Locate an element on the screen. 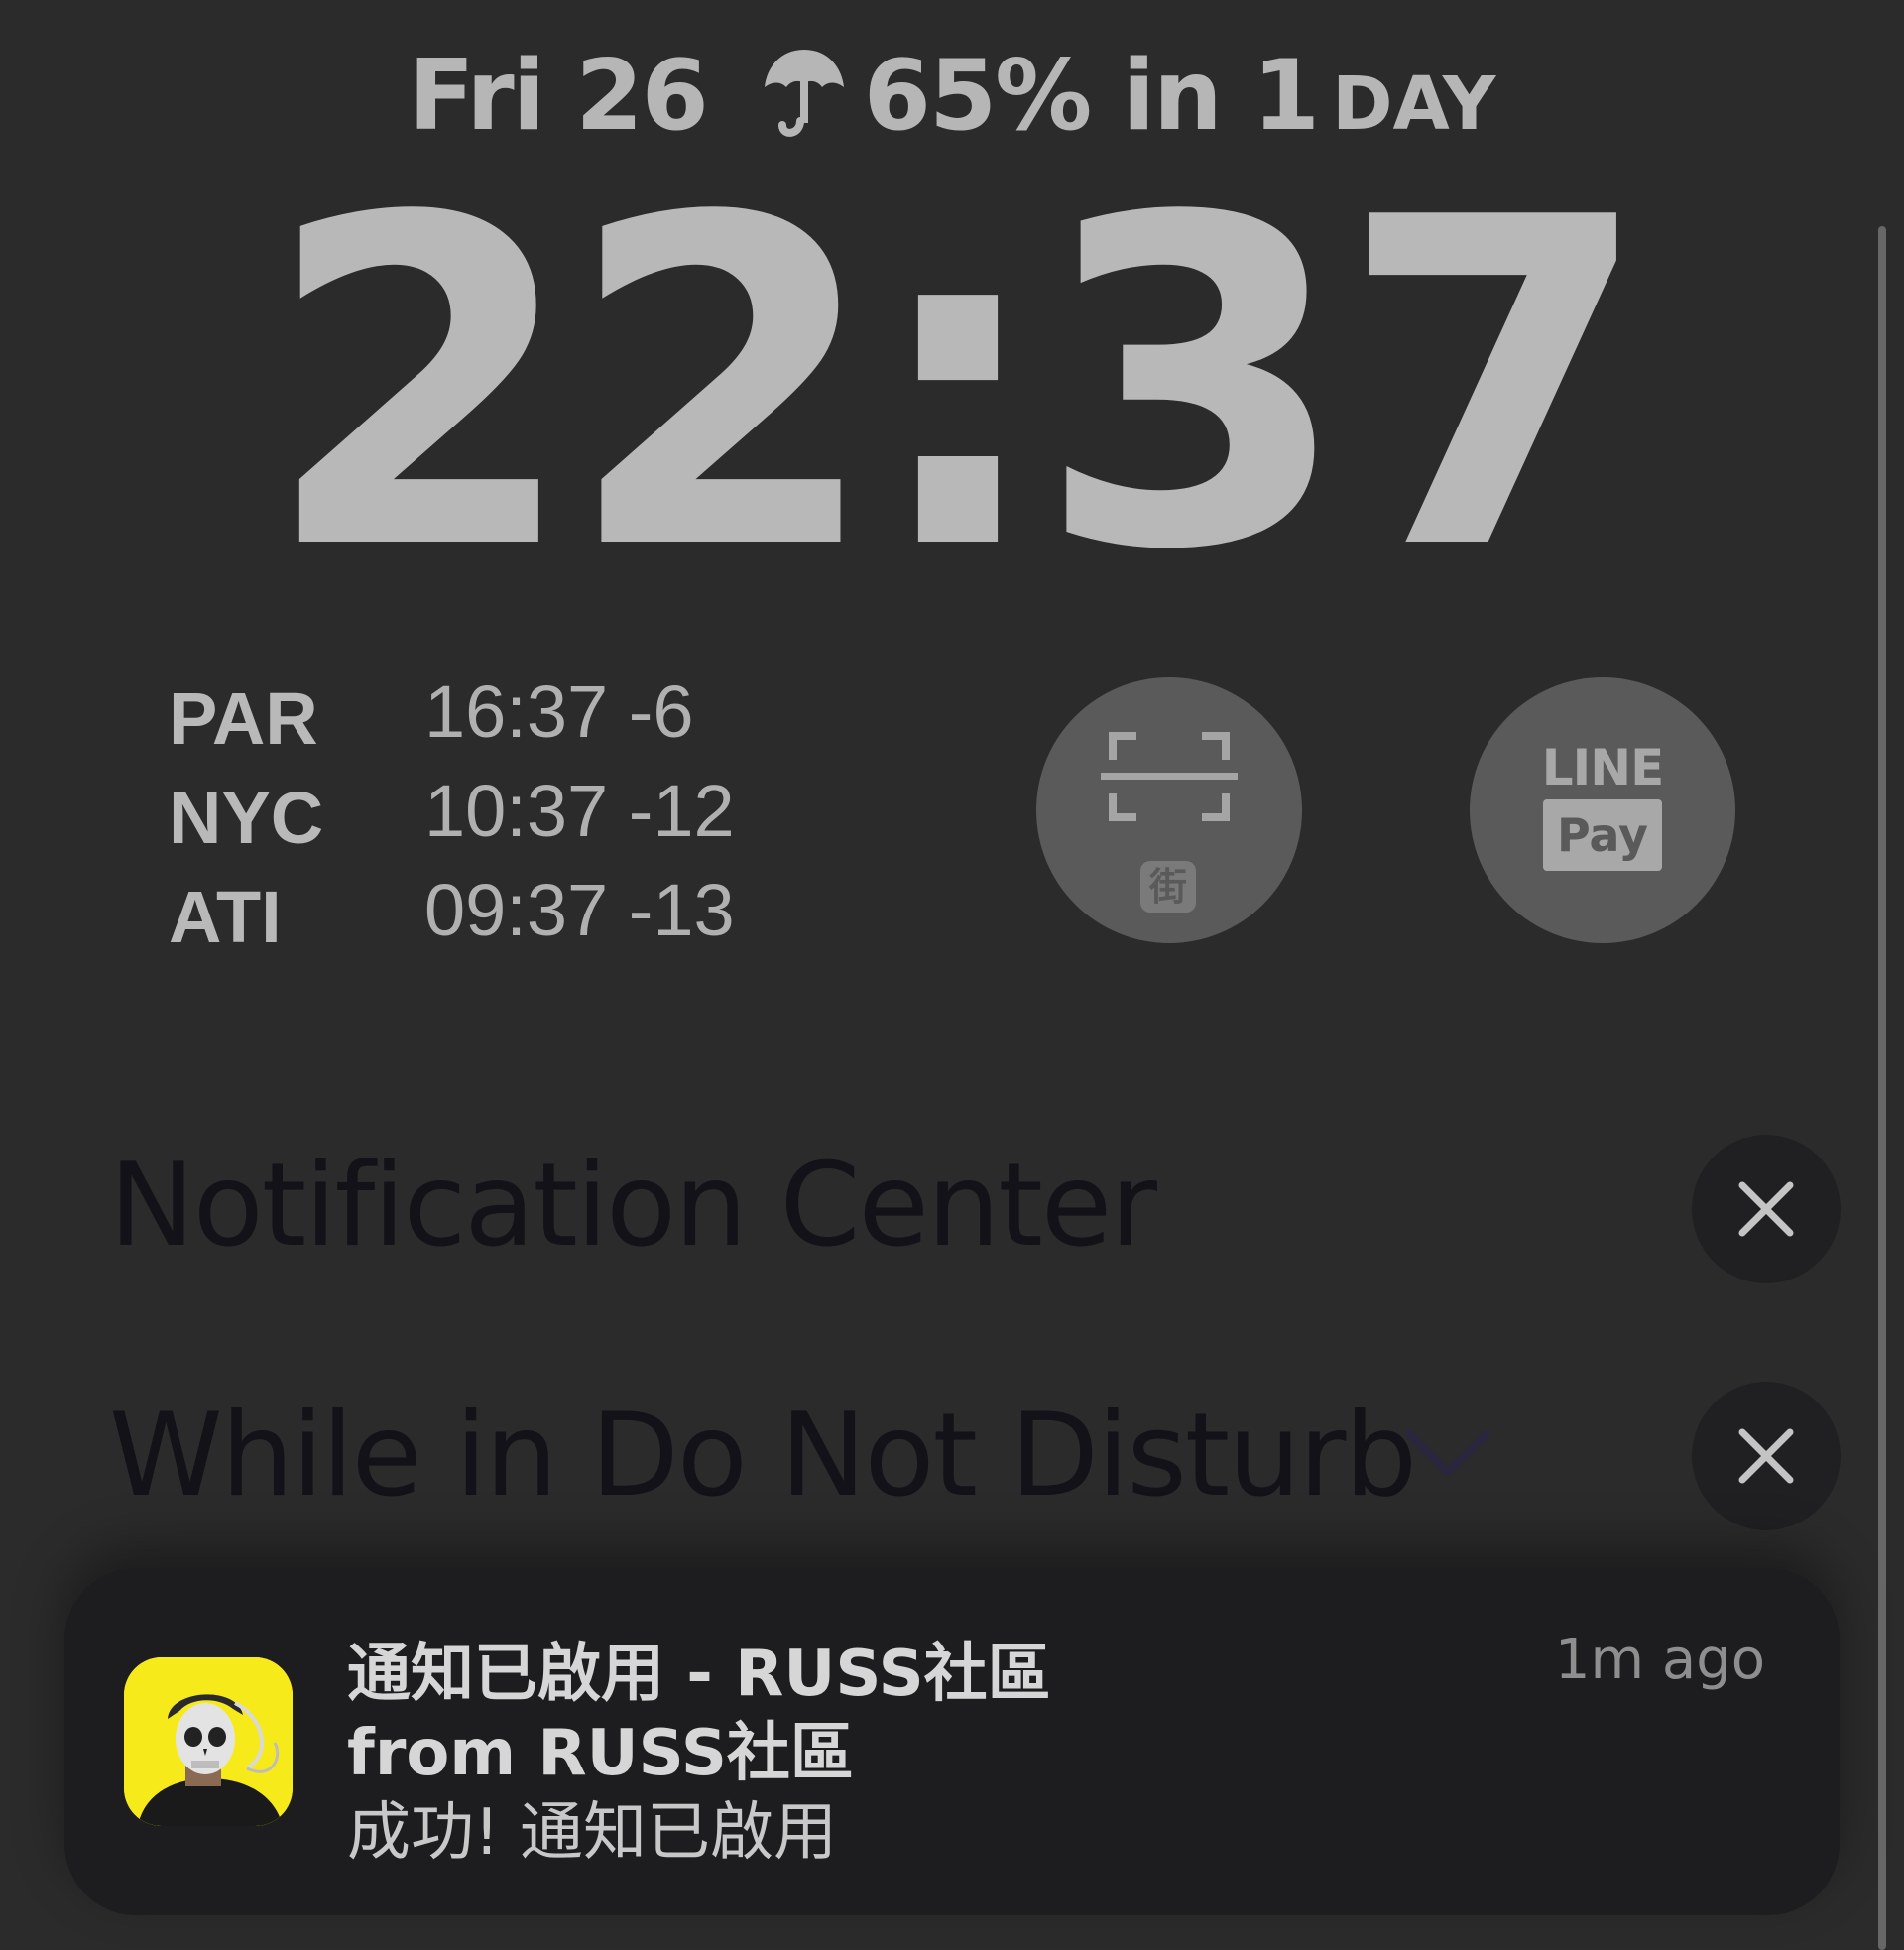  app-avatar-icon is located at coordinates (208, 1742).